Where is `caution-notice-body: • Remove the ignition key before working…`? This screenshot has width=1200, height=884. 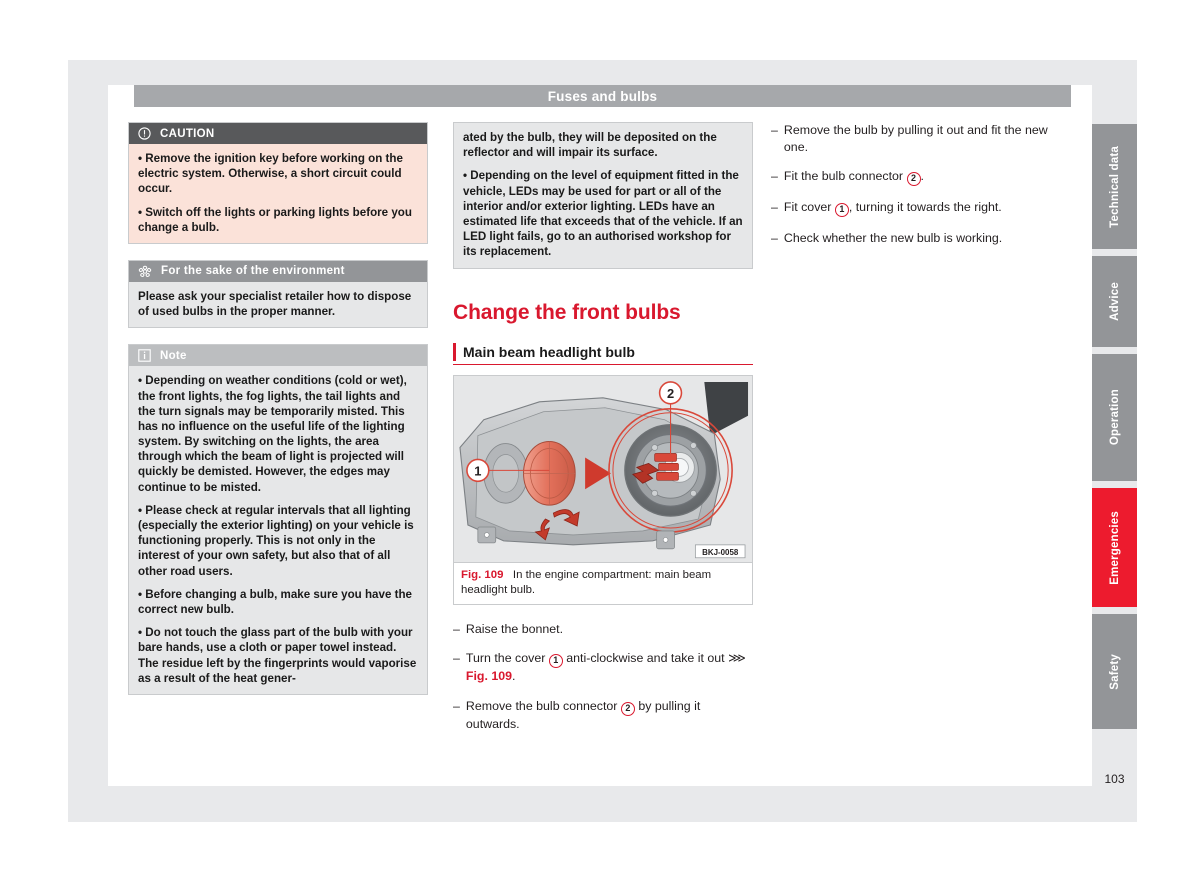
caution-notice-body: • Remove the ignition key before working… is located at coordinates (278, 193).